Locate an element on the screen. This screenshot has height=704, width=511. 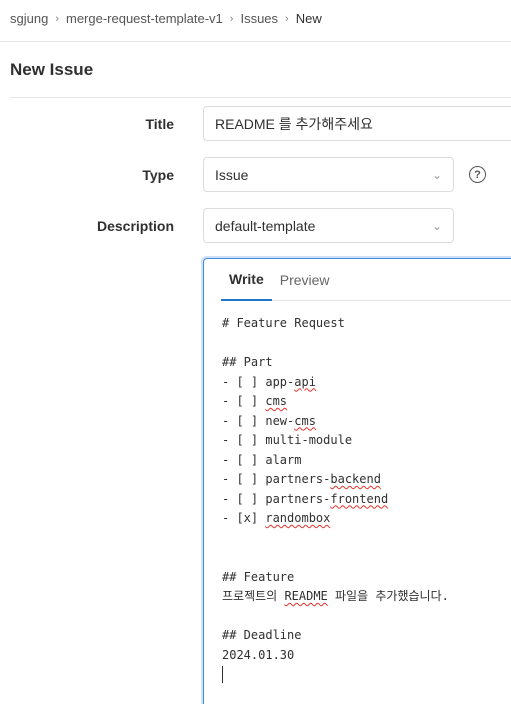
title-input: README 를 추가해주세요 is located at coordinates (357, 123).